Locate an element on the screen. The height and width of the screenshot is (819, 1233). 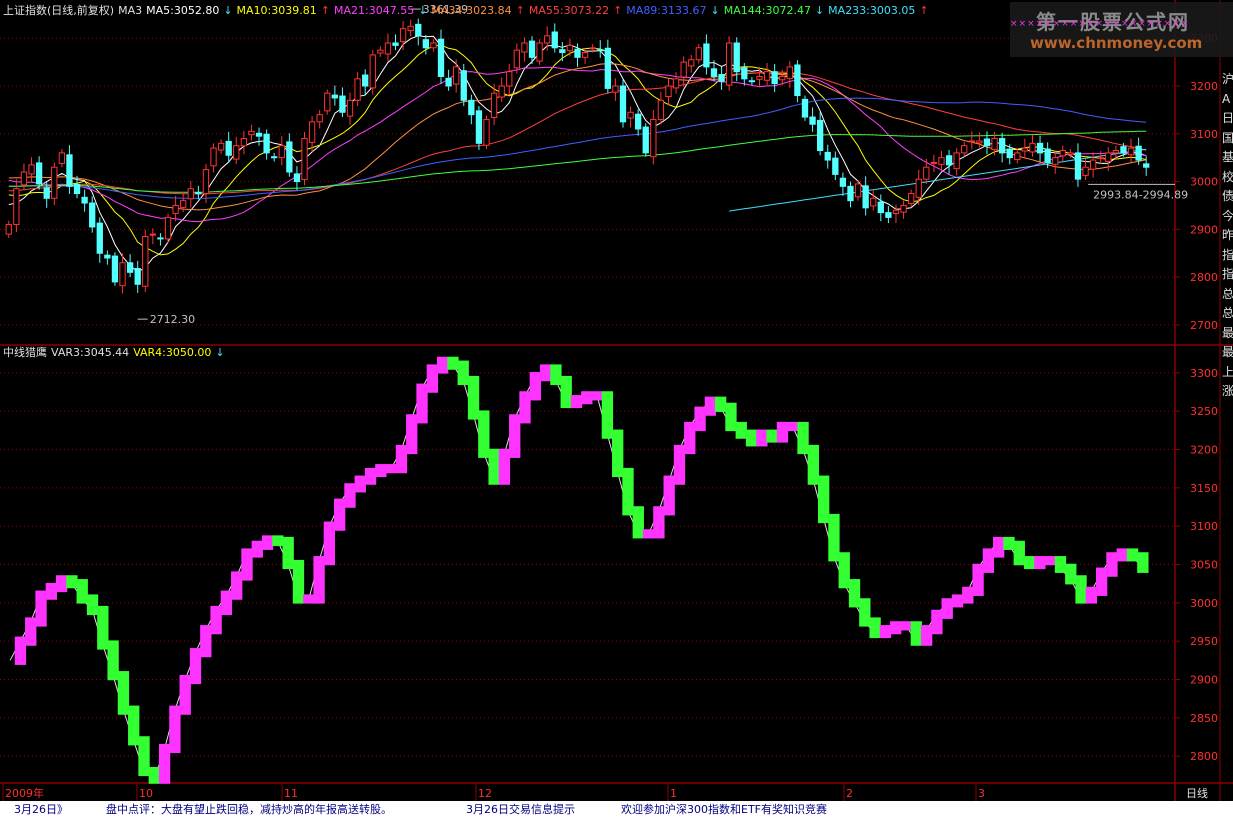
ma233-up-arrow-icon: ↑ is located at coordinates (924, 10).